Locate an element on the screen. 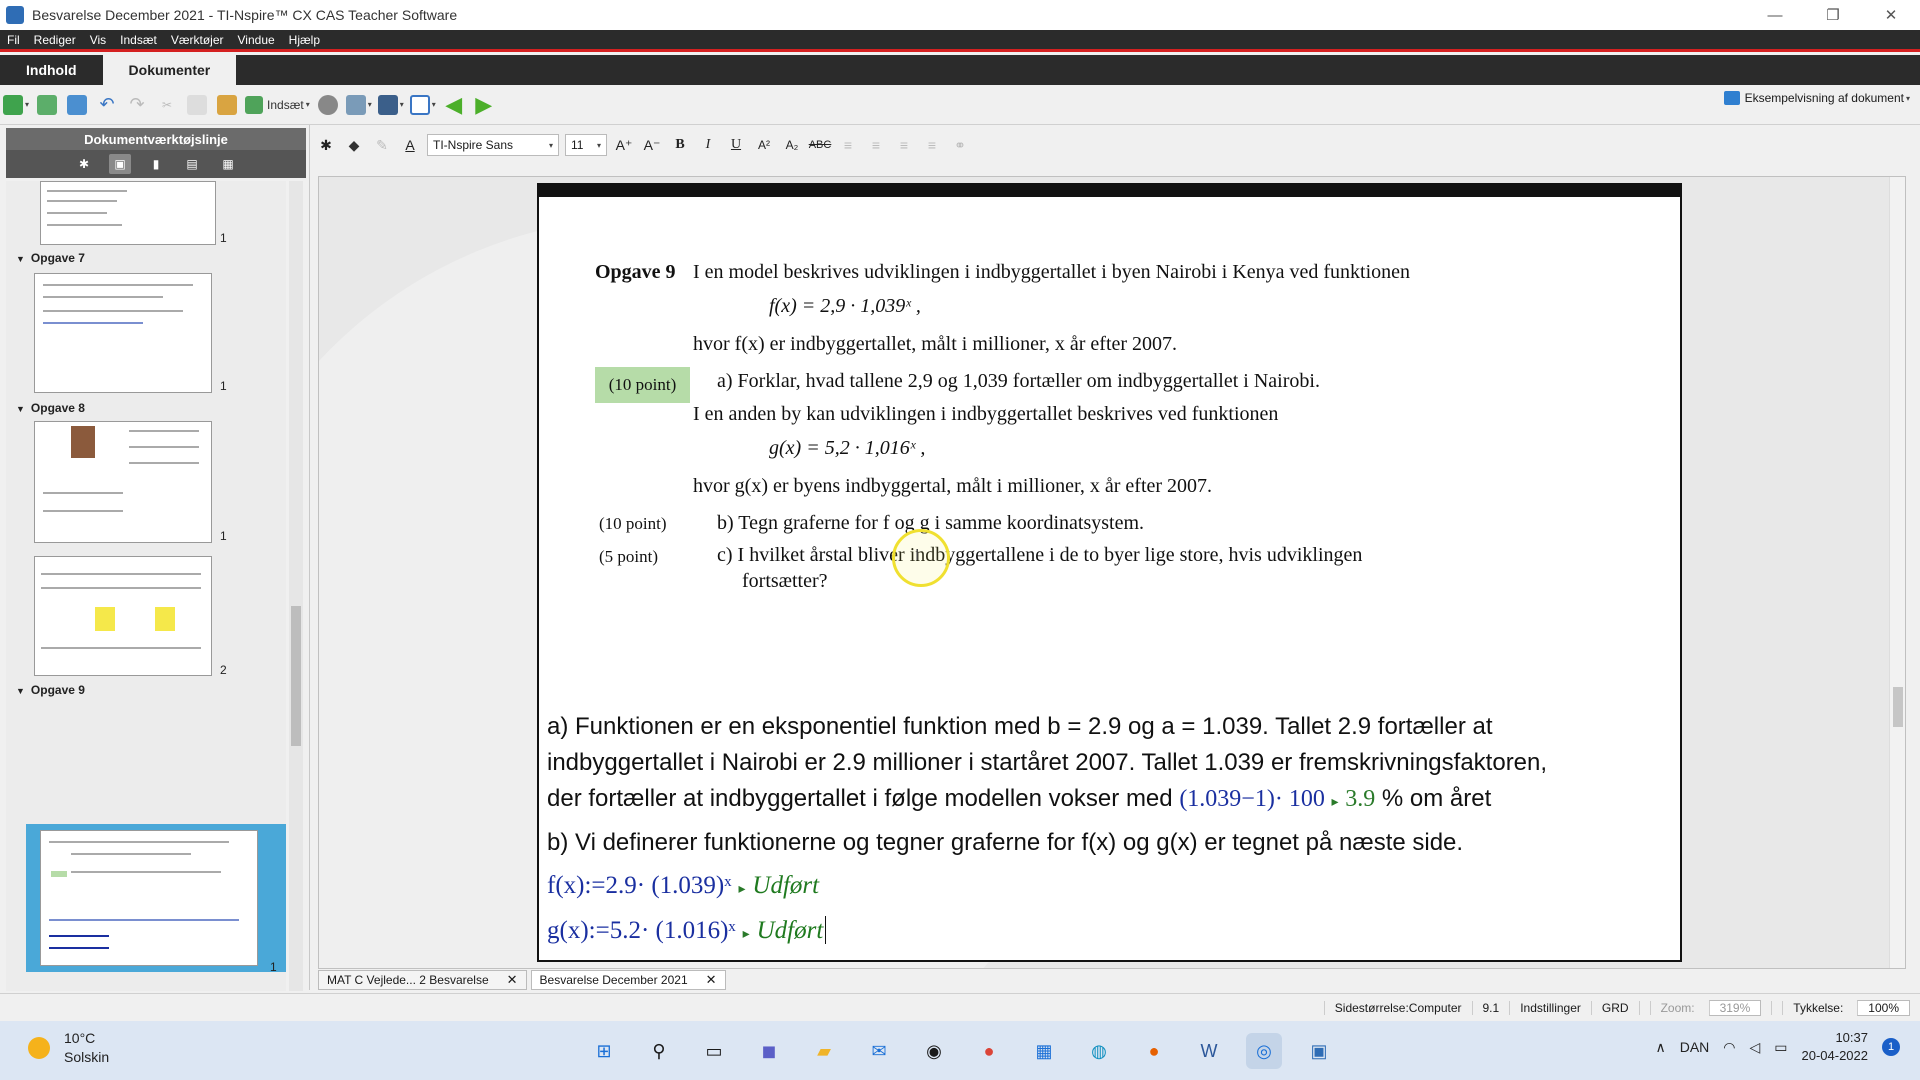 This screenshot has height=1080, width=1920. insert-button: Indsæt ▾ is located at coordinates (277, 105).